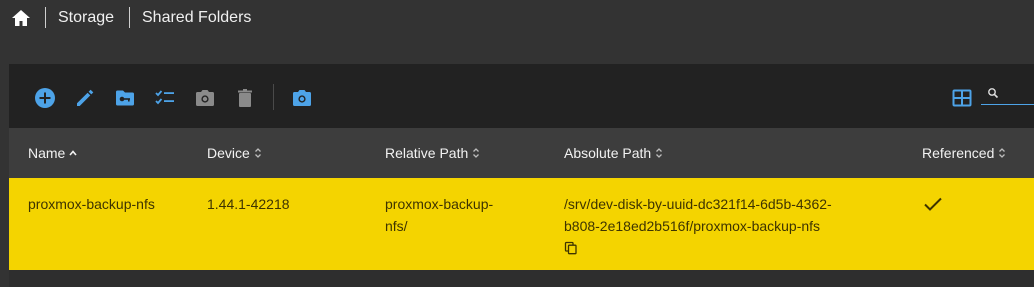 This screenshot has height=287, width=1034. What do you see at coordinates (571, 248) in the screenshot?
I see `copy-icon` at bounding box center [571, 248].